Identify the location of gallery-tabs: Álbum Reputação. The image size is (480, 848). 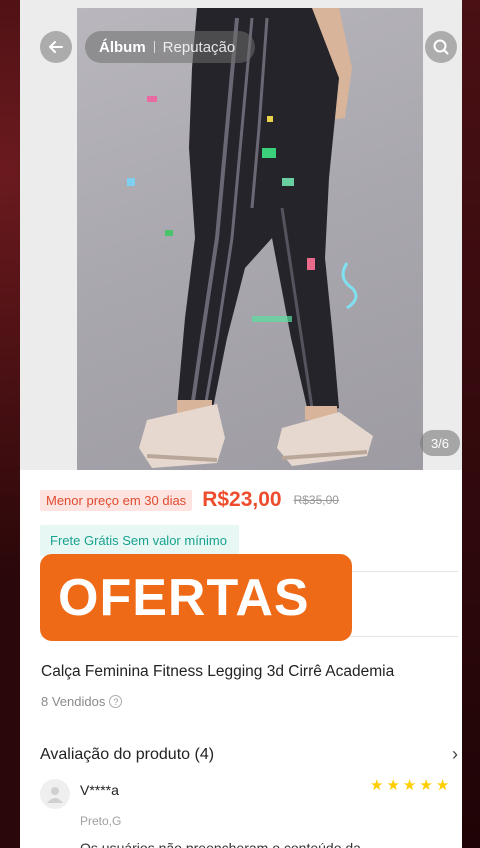
(170, 47).